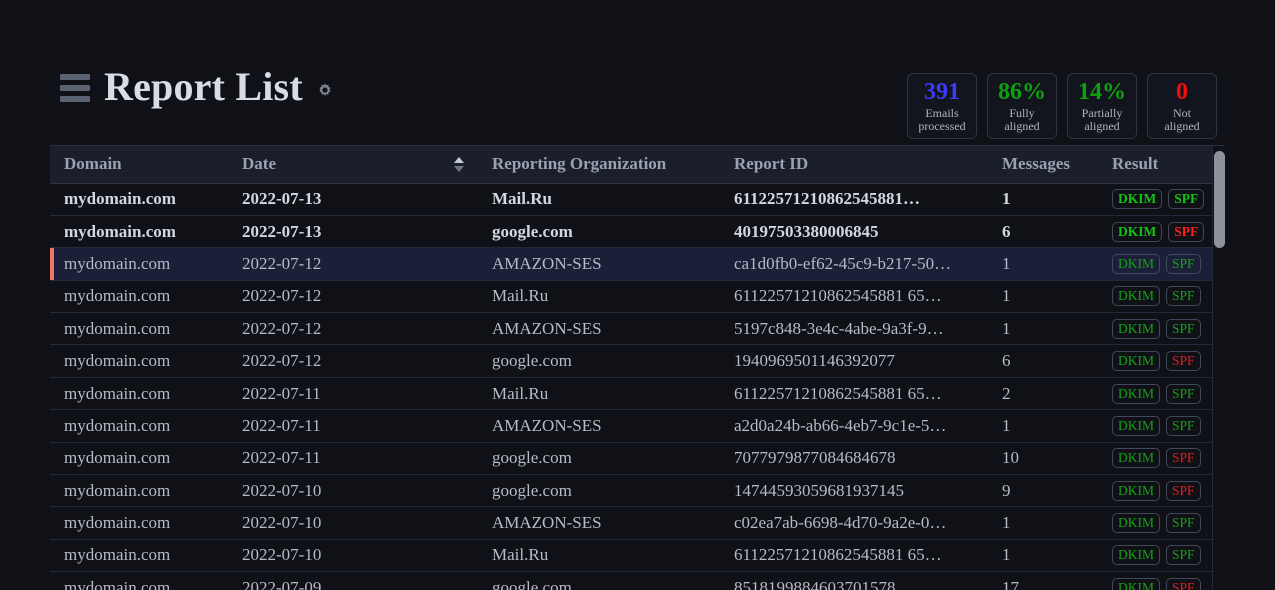  What do you see at coordinates (76, 88) in the screenshot?
I see `hamburger-menu-icon` at bounding box center [76, 88].